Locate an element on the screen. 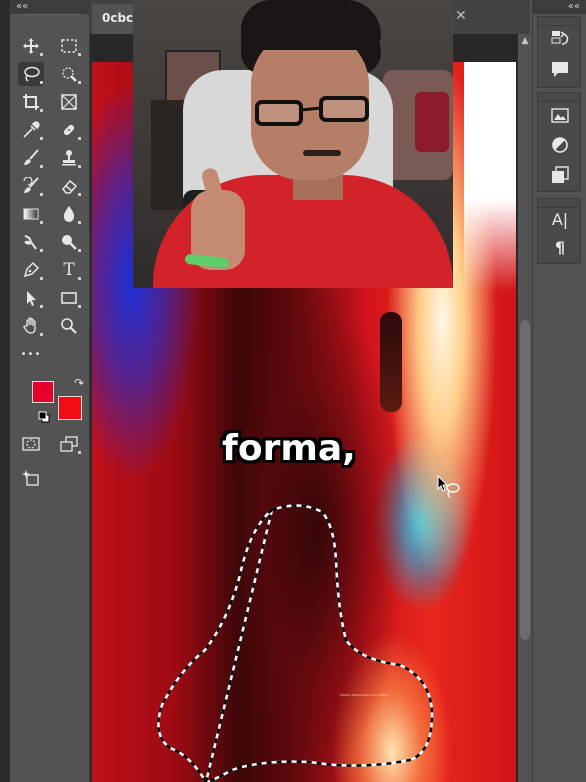 The height and width of the screenshot is (782, 586). rectangle-tool is located at coordinates (69, 298).